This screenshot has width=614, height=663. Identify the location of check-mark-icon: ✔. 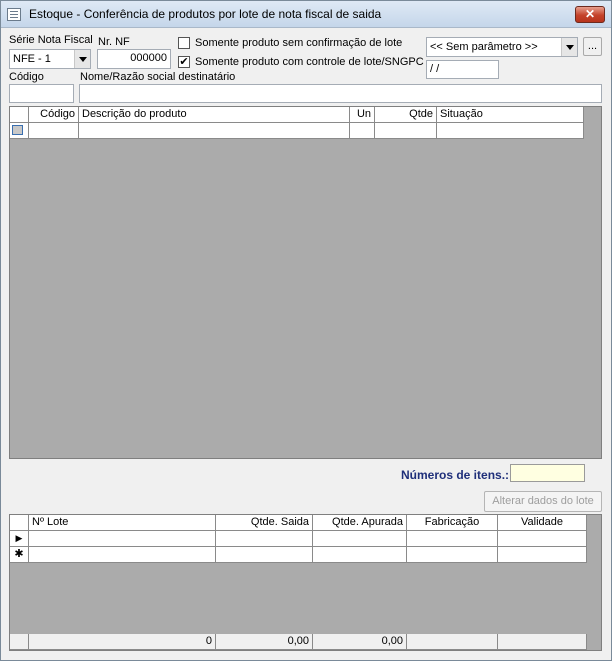
(184, 62).